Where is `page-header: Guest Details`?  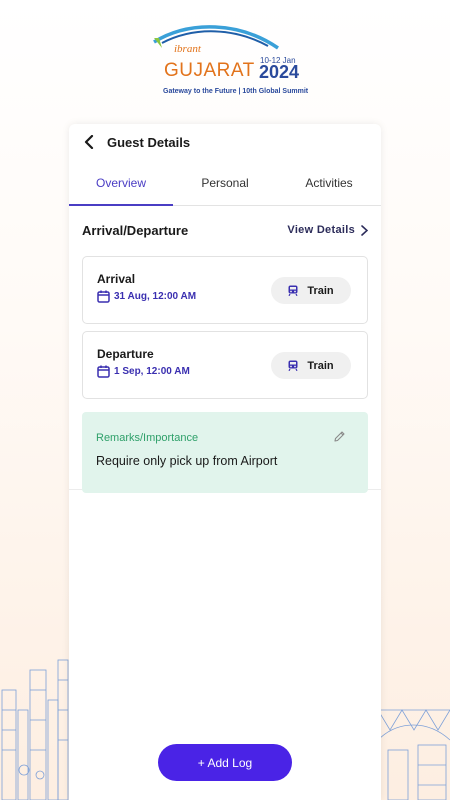
page-header: Guest Details is located at coordinates (225, 142).